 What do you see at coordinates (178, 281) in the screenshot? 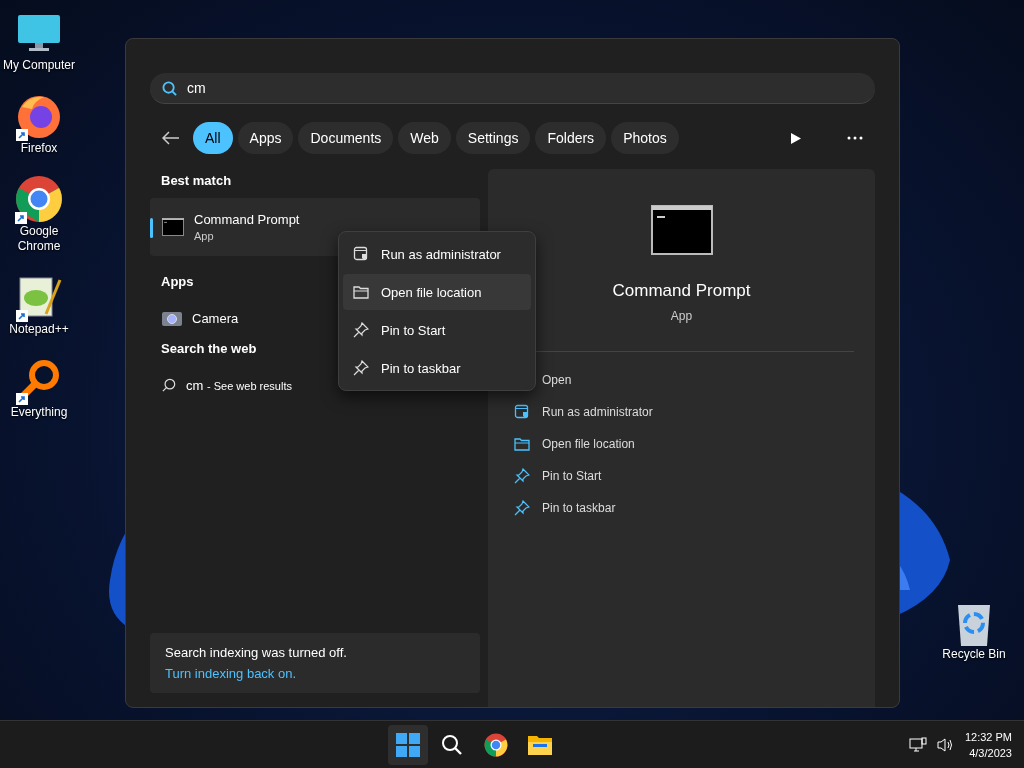
I see `section-heading: Apps` at bounding box center [178, 281].